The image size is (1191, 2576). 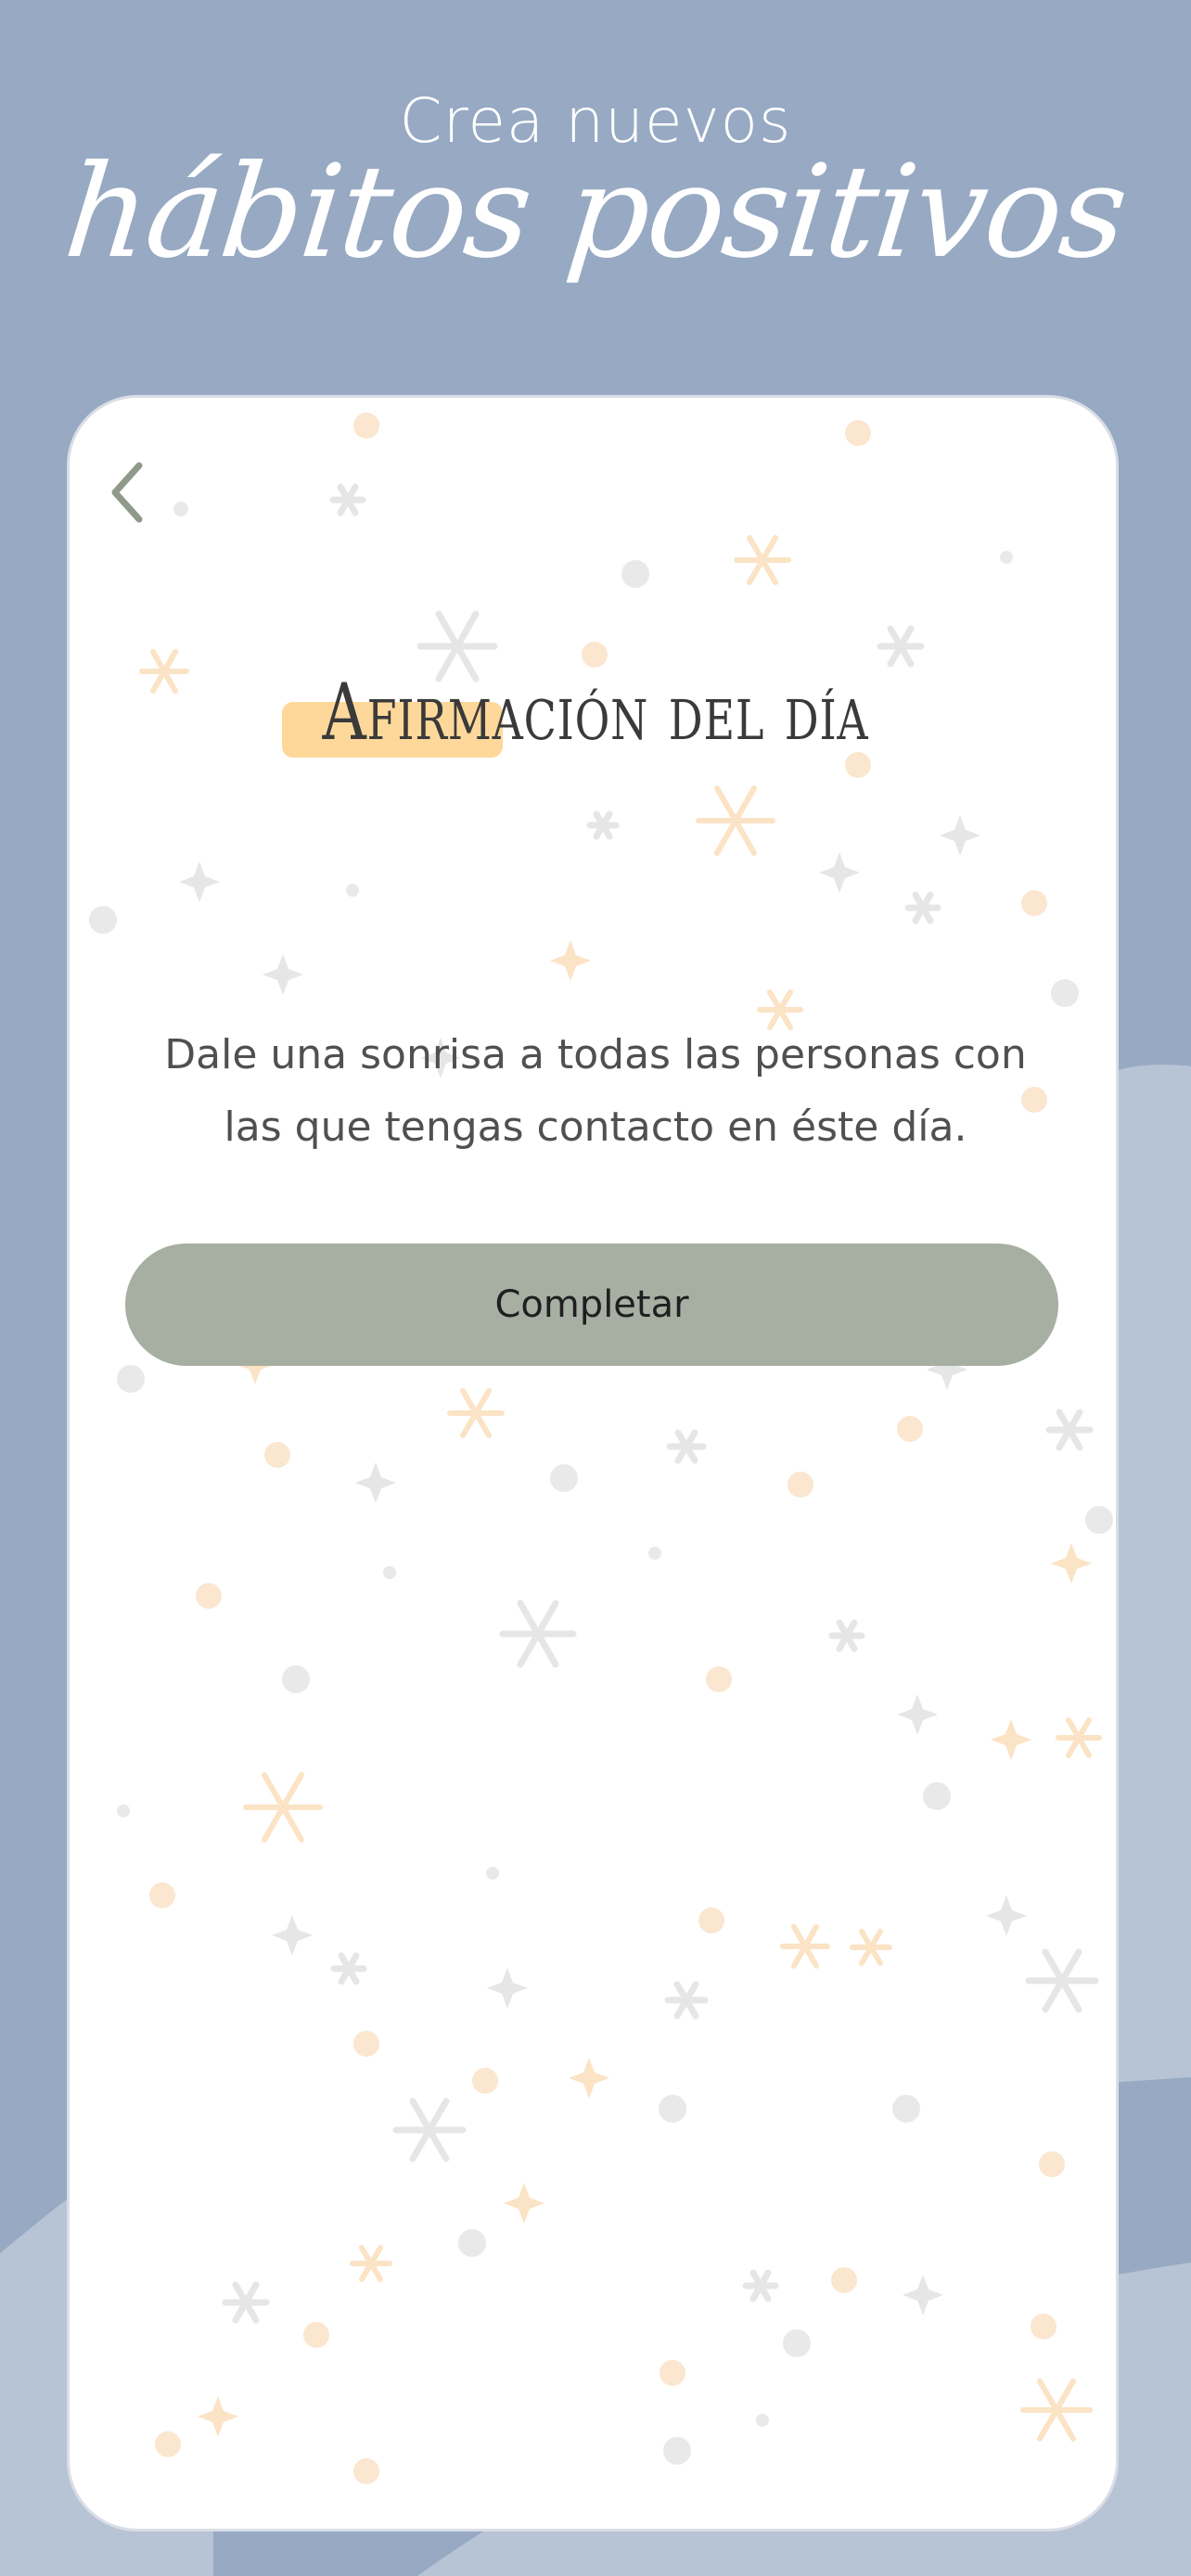 I want to click on complete-button: Completar, so click(x=591, y=1304).